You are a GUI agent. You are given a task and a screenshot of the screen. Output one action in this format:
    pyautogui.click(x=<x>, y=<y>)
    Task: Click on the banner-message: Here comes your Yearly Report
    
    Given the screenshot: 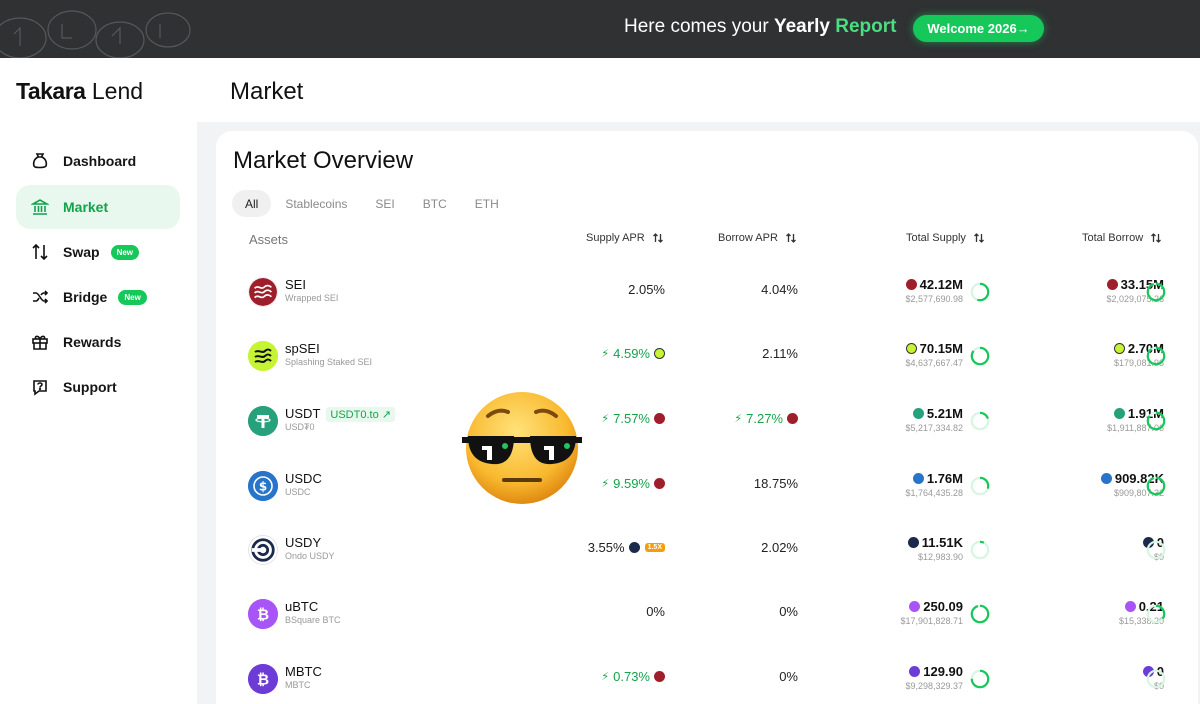 What is the action you would take?
    pyautogui.click(x=760, y=26)
    